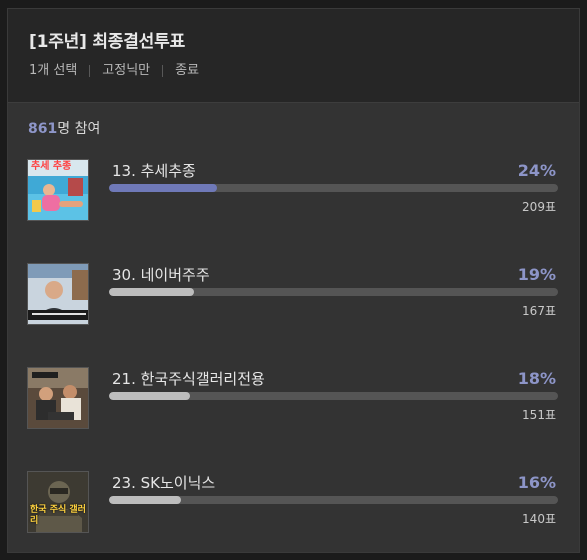 The height and width of the screenshot is (560, 587). What do you see at coordinates (187, 70) in the screenshot?
I see `poll-status: 종료` at bounding box center [187, 70].